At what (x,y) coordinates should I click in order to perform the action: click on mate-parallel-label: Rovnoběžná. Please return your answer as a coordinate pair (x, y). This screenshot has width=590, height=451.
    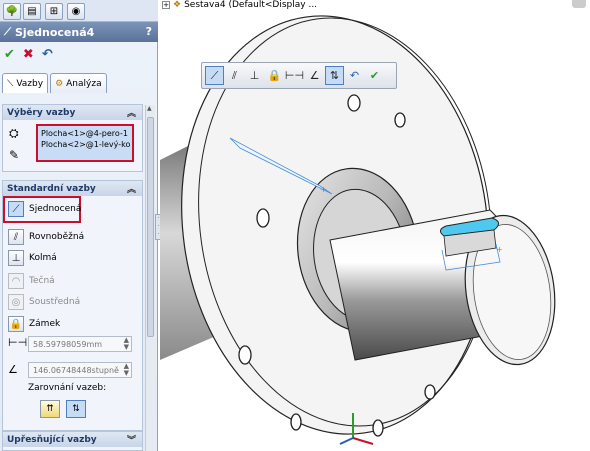
    Looking at the image, I should click on (57, 237).